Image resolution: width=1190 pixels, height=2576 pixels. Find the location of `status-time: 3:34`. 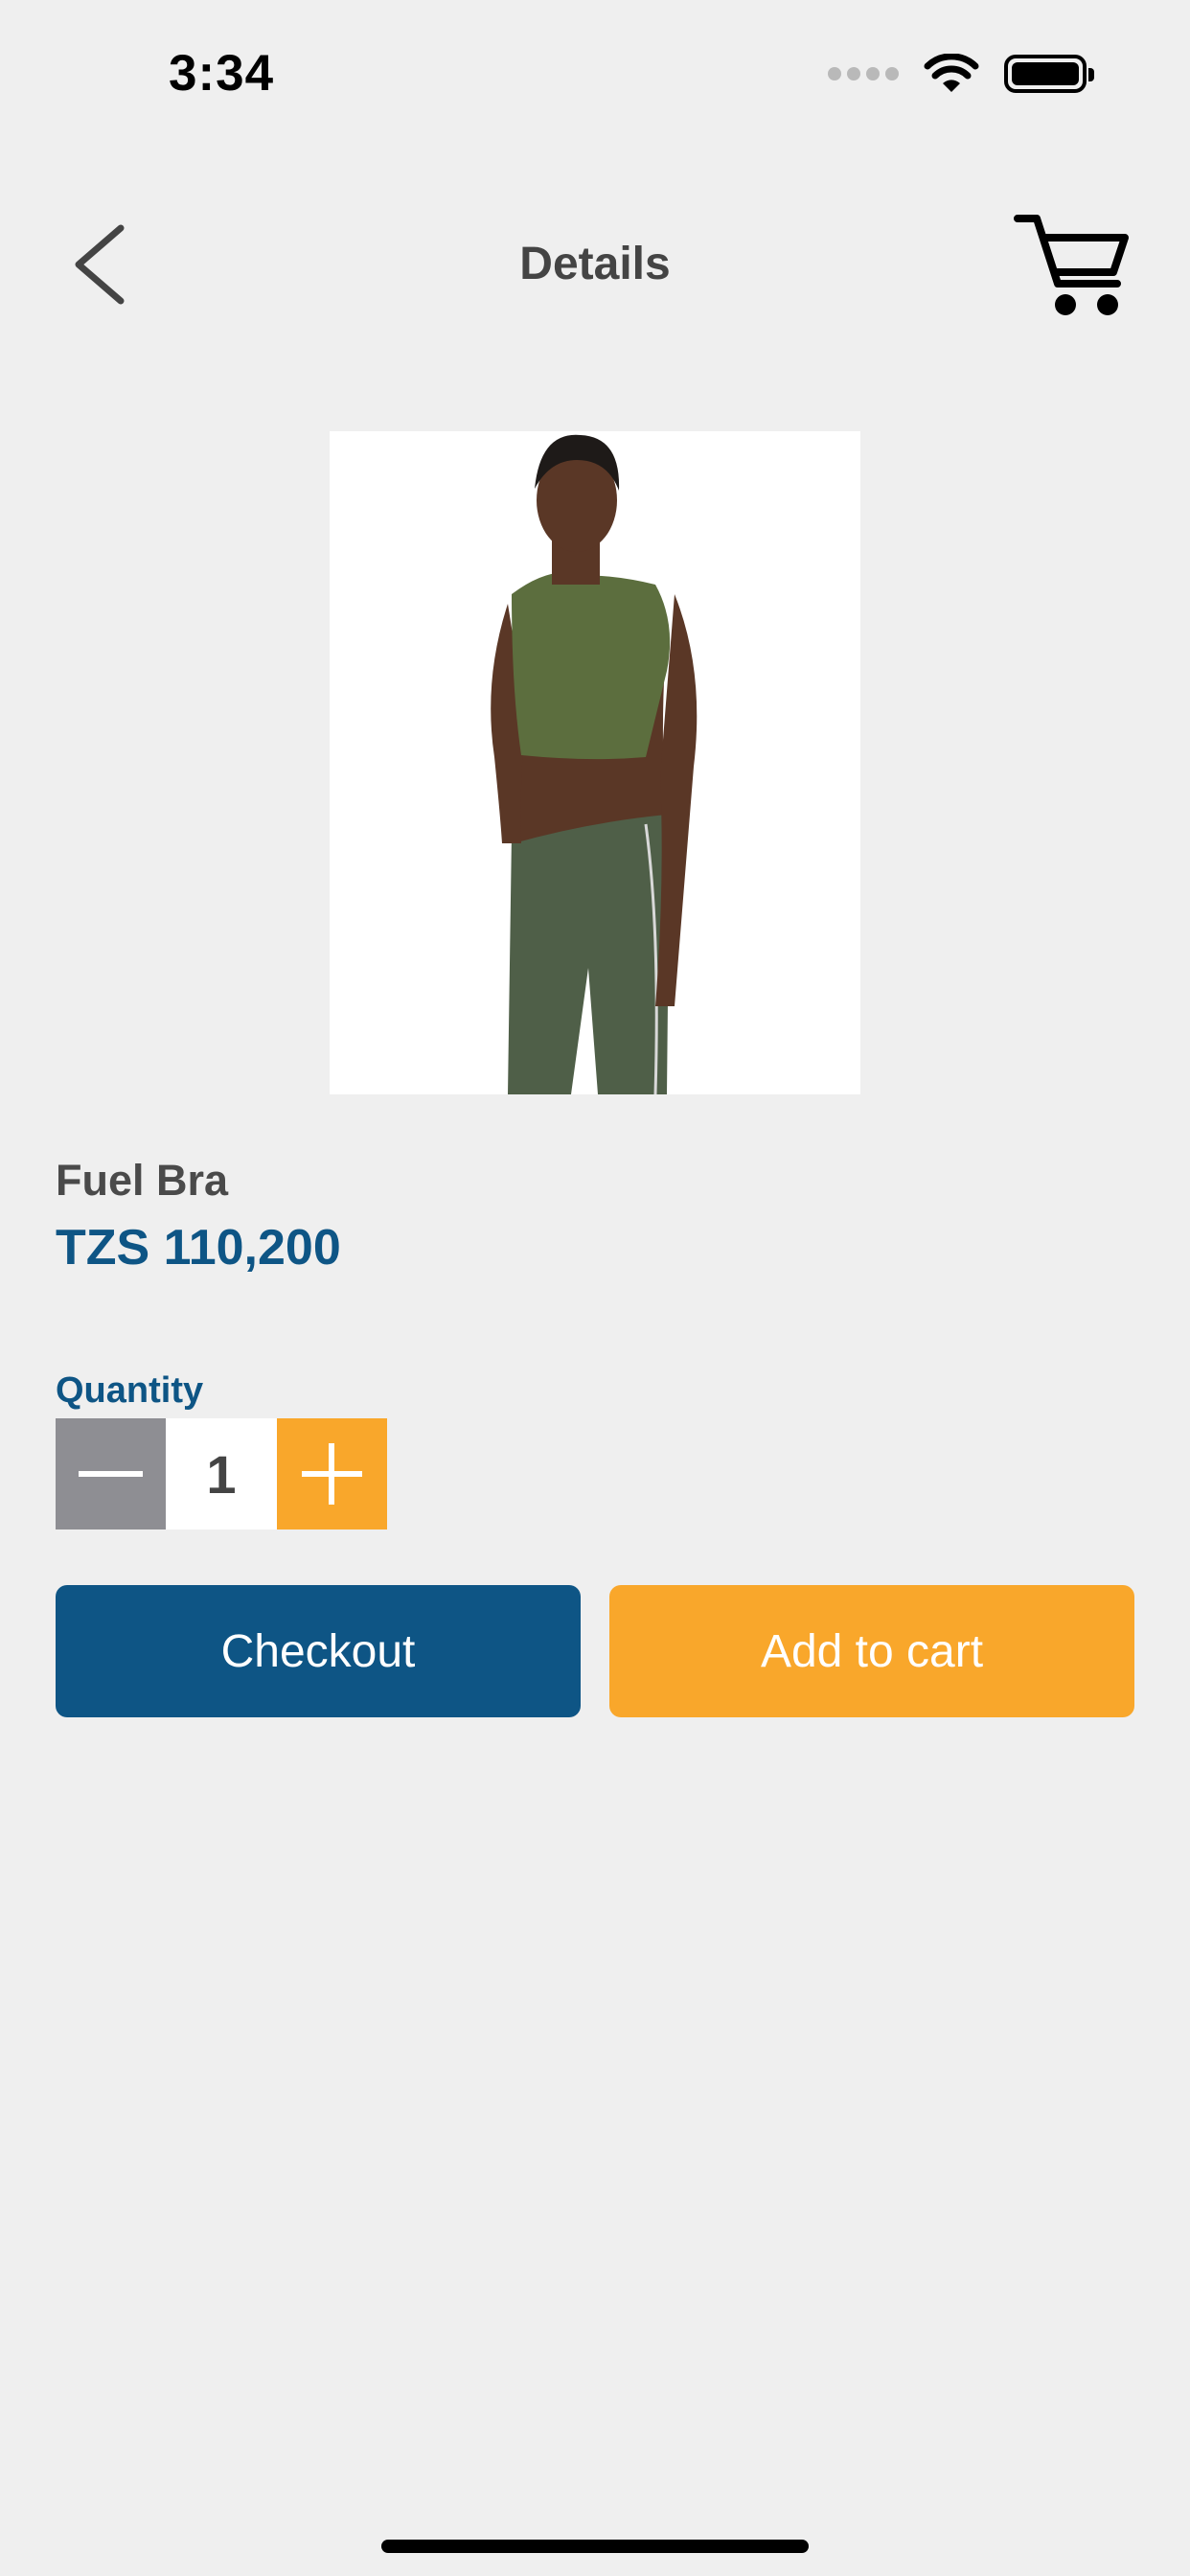

status-time: 3:34 is located at coordinates (222, 73).